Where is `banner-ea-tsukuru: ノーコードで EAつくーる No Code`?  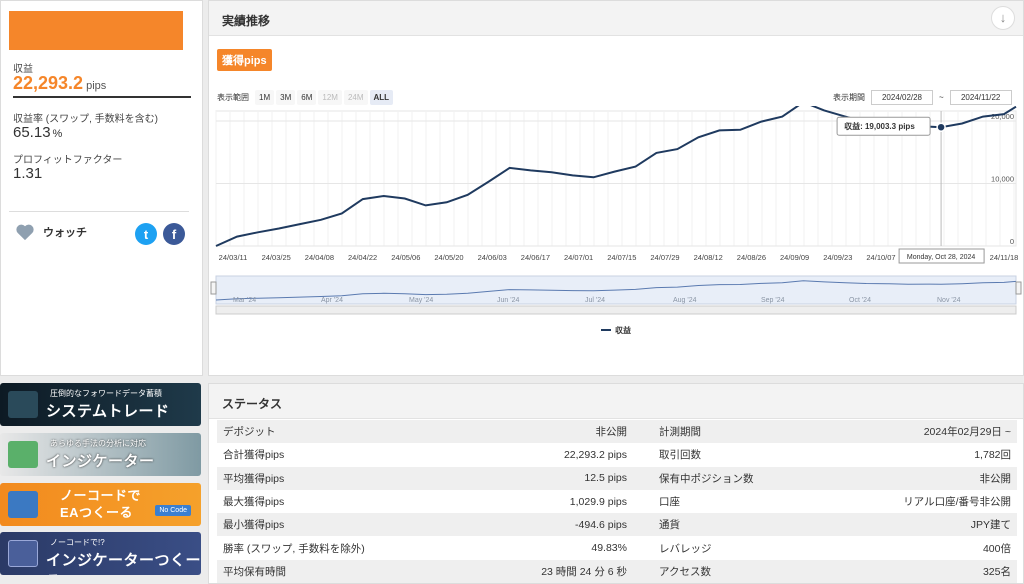 banner-ea-tsukuru: ノーコードで EAつくーる No Code is located at coordinates (100, 504).